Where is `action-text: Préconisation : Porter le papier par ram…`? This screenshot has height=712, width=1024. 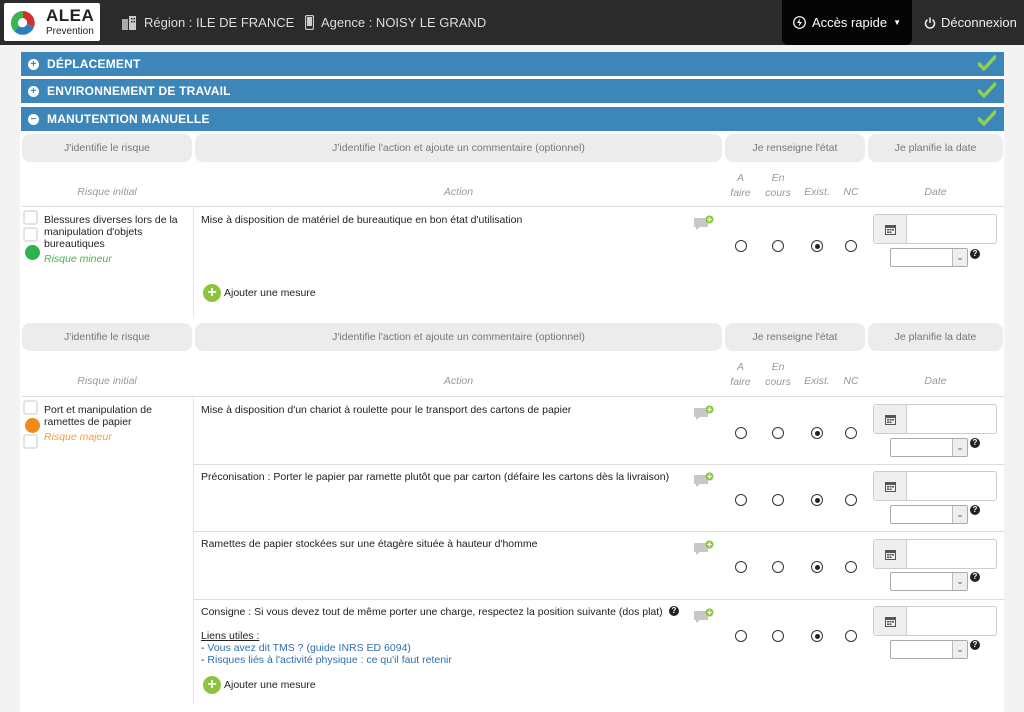 action-text: Préconisation : Porter le papier par ram… is located at coordinates (435, 477).